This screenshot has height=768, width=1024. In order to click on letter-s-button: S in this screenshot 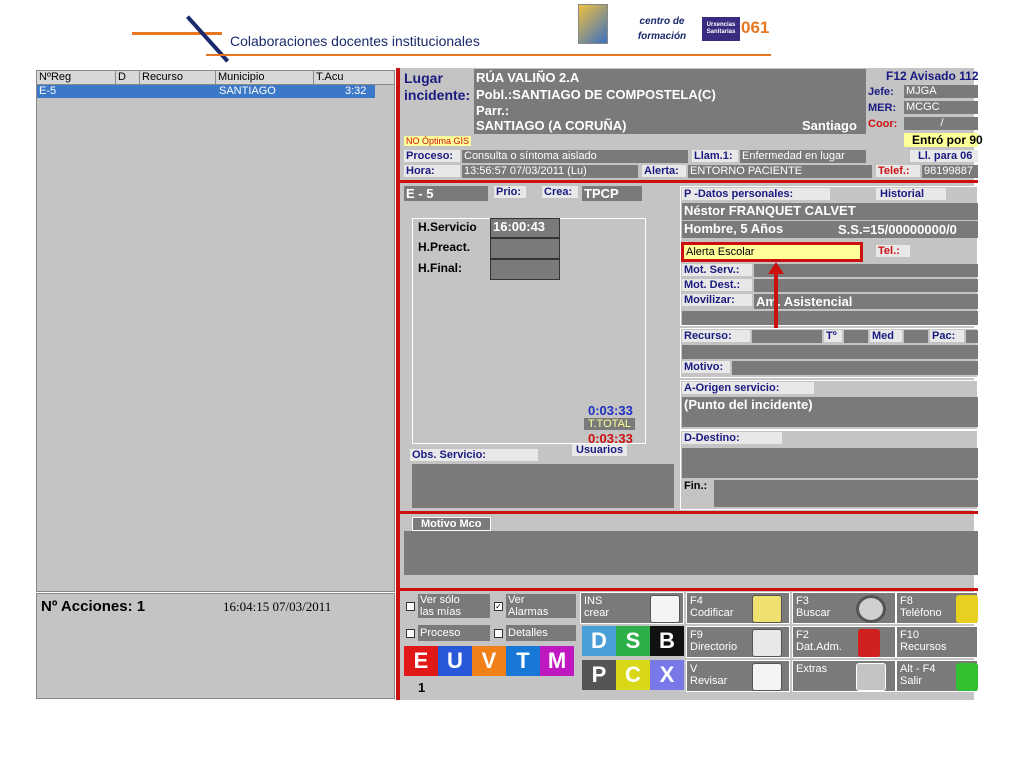, I will do `click(633, 641)`.